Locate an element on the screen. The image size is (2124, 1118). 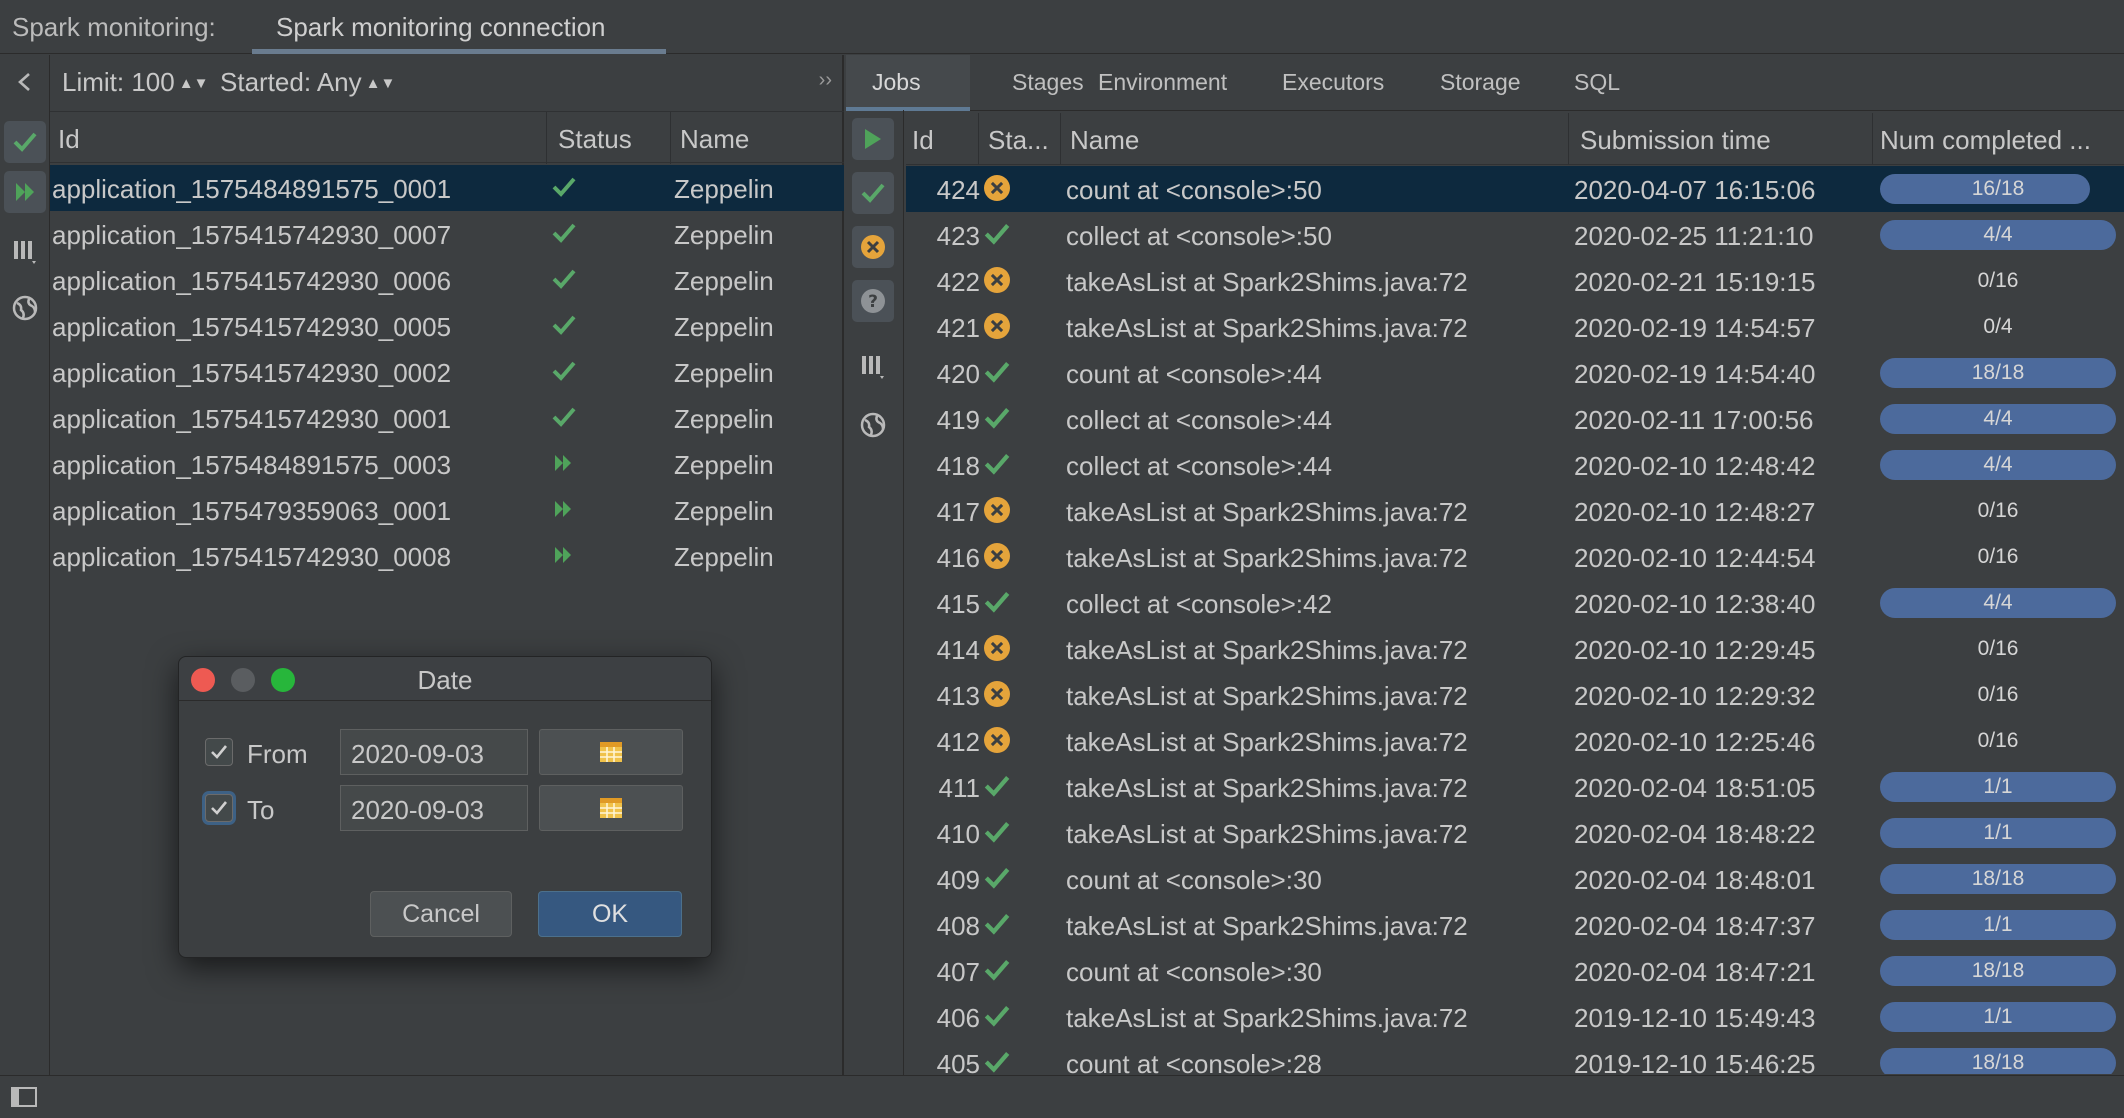
expand-panel-button: ›› is located at coordinates (825, 80).